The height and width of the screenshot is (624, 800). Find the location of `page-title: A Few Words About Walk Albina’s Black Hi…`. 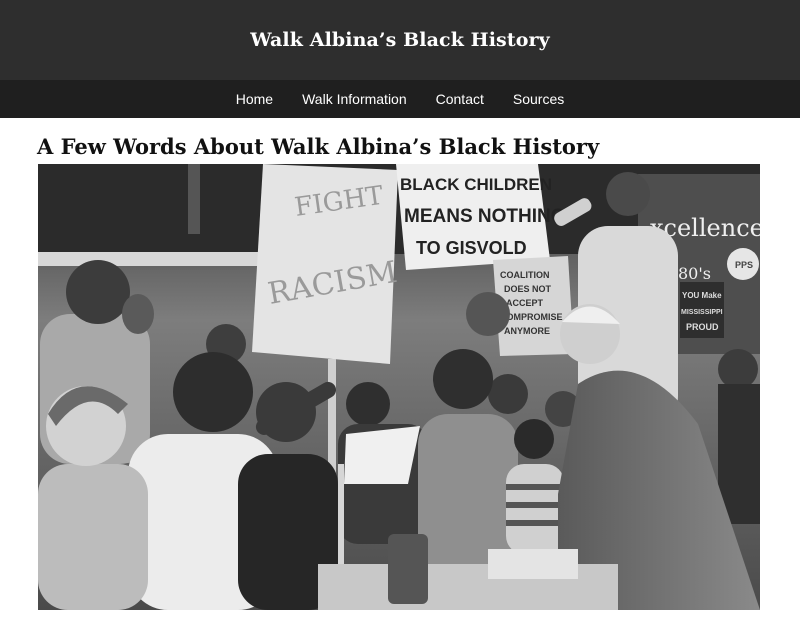

page-title: A Few Words About Walk Albina’s Black Hi… is located at coordinates (318, 146).